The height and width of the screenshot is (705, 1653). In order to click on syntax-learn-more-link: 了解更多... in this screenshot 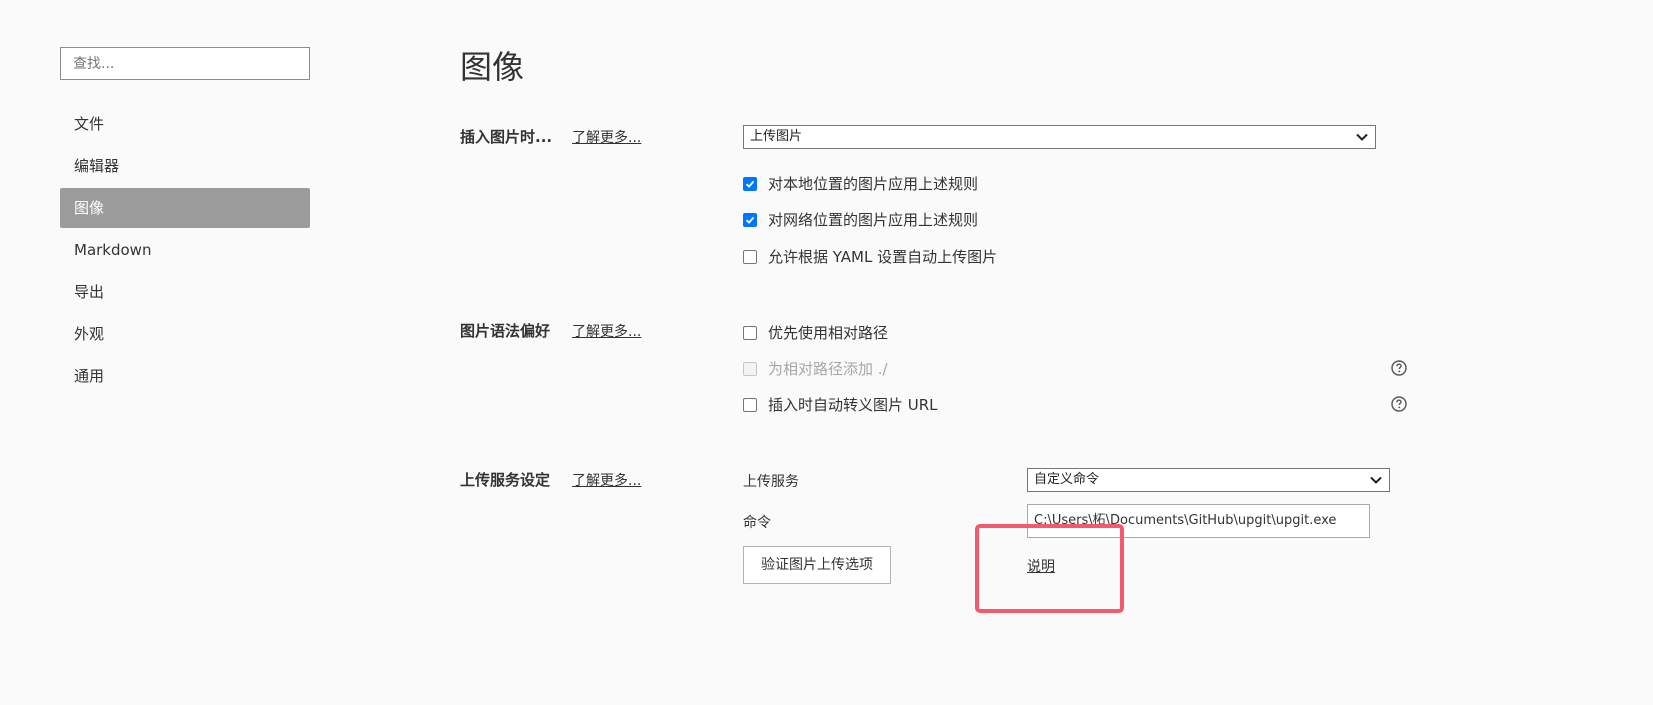, I will do `click(606, 331)`.